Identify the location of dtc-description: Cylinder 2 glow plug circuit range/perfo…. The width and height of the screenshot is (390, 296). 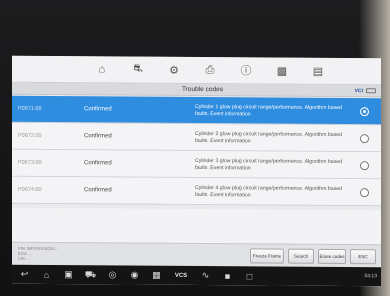
(269, 137).